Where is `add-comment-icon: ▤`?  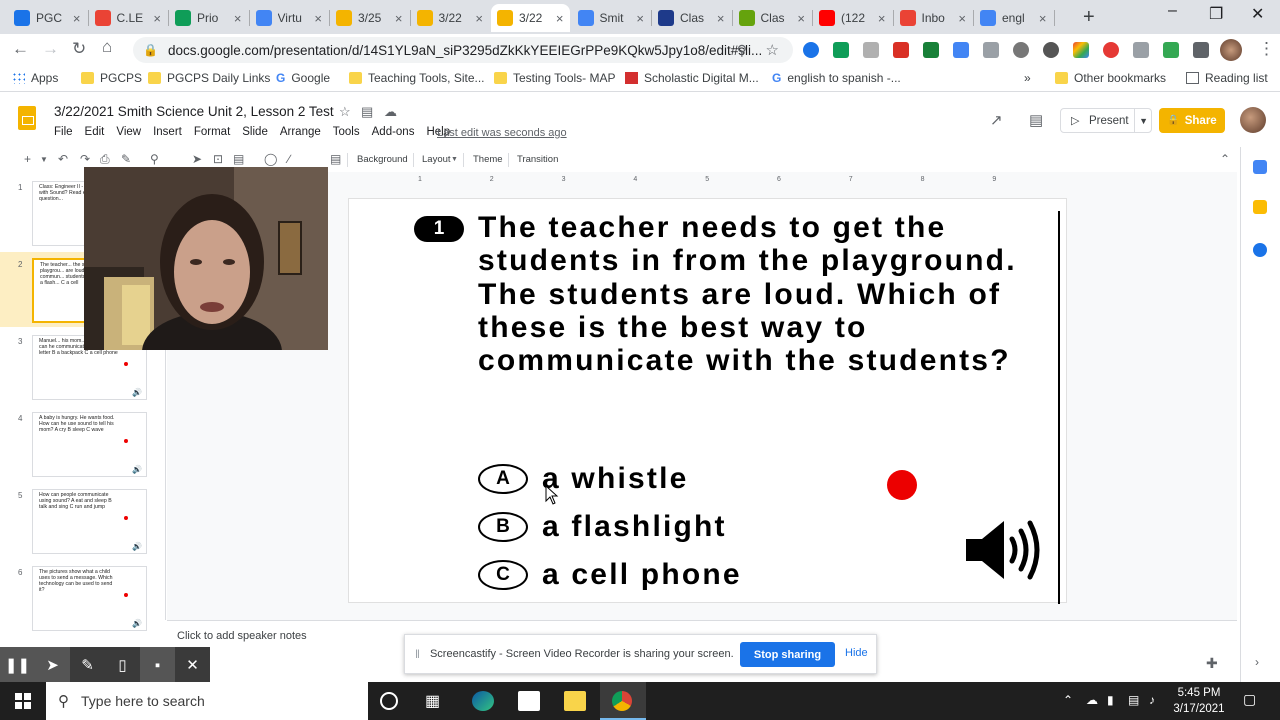 add-comment-icon: ▤ is located at coordinates (335, 159).